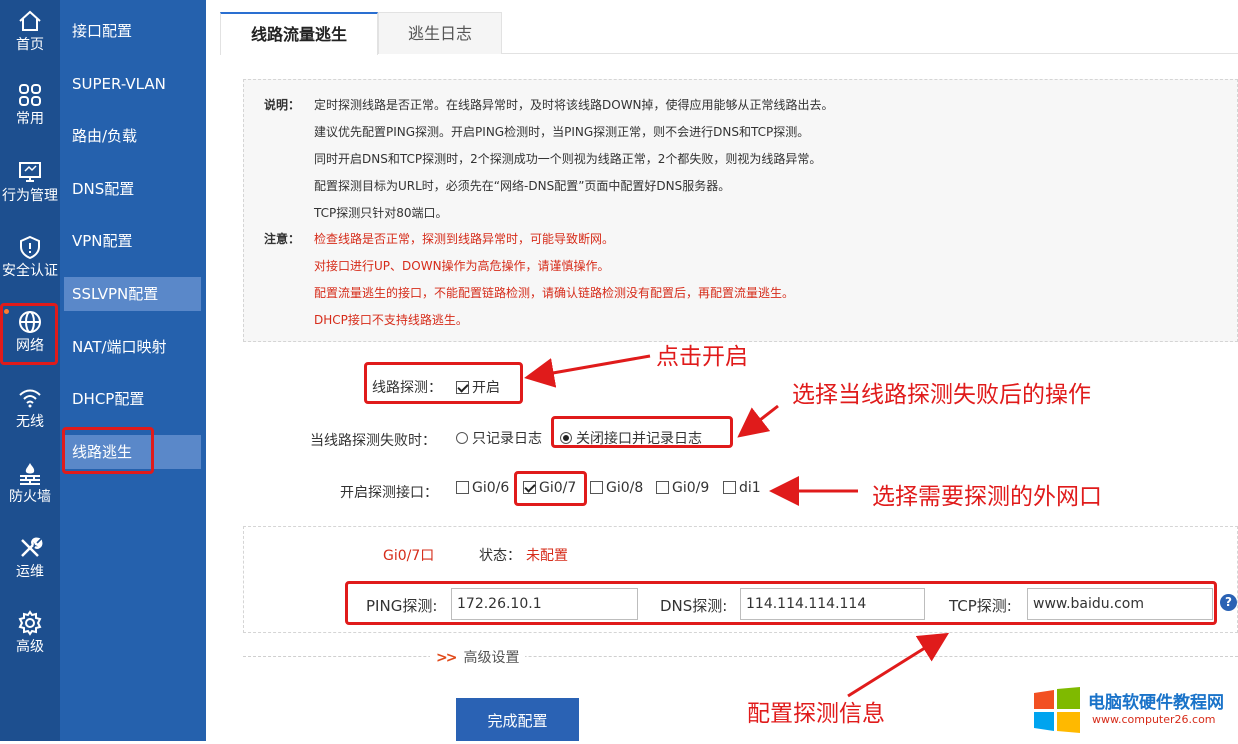 The image size is (1238, 744). I want to click on home-icon, so click(30, 20).